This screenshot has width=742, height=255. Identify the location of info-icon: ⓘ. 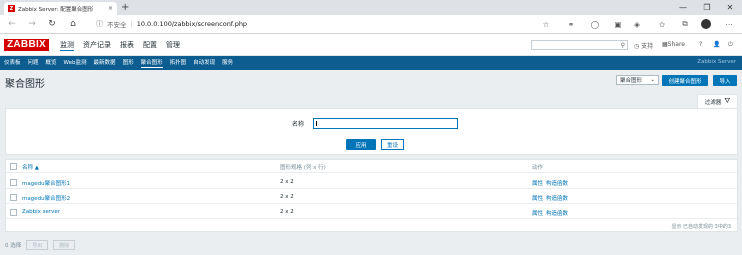
(99, 24).